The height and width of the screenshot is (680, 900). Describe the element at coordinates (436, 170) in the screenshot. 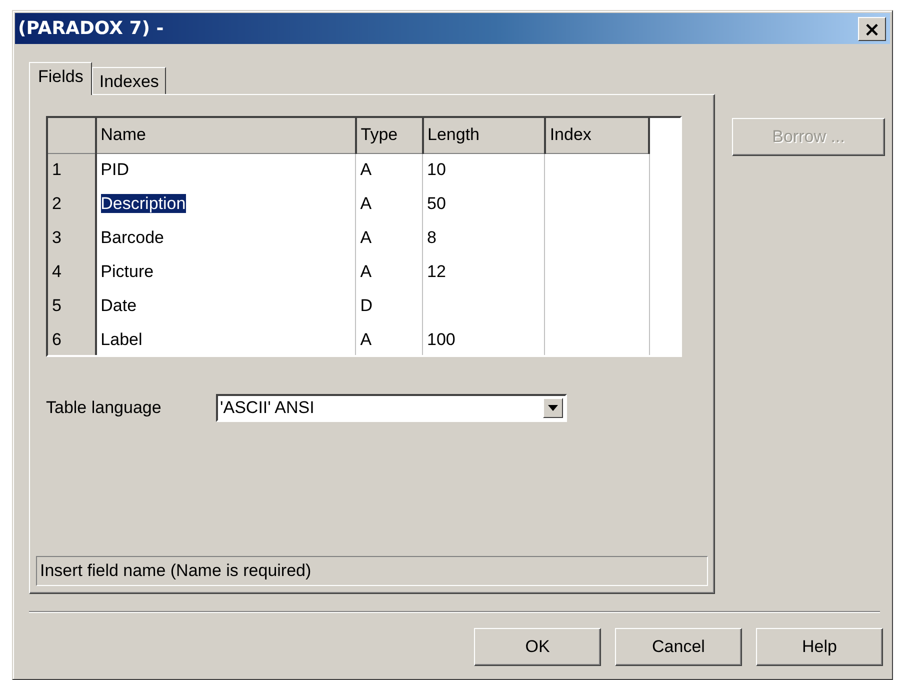

I see `table-cell: 10` at that location.